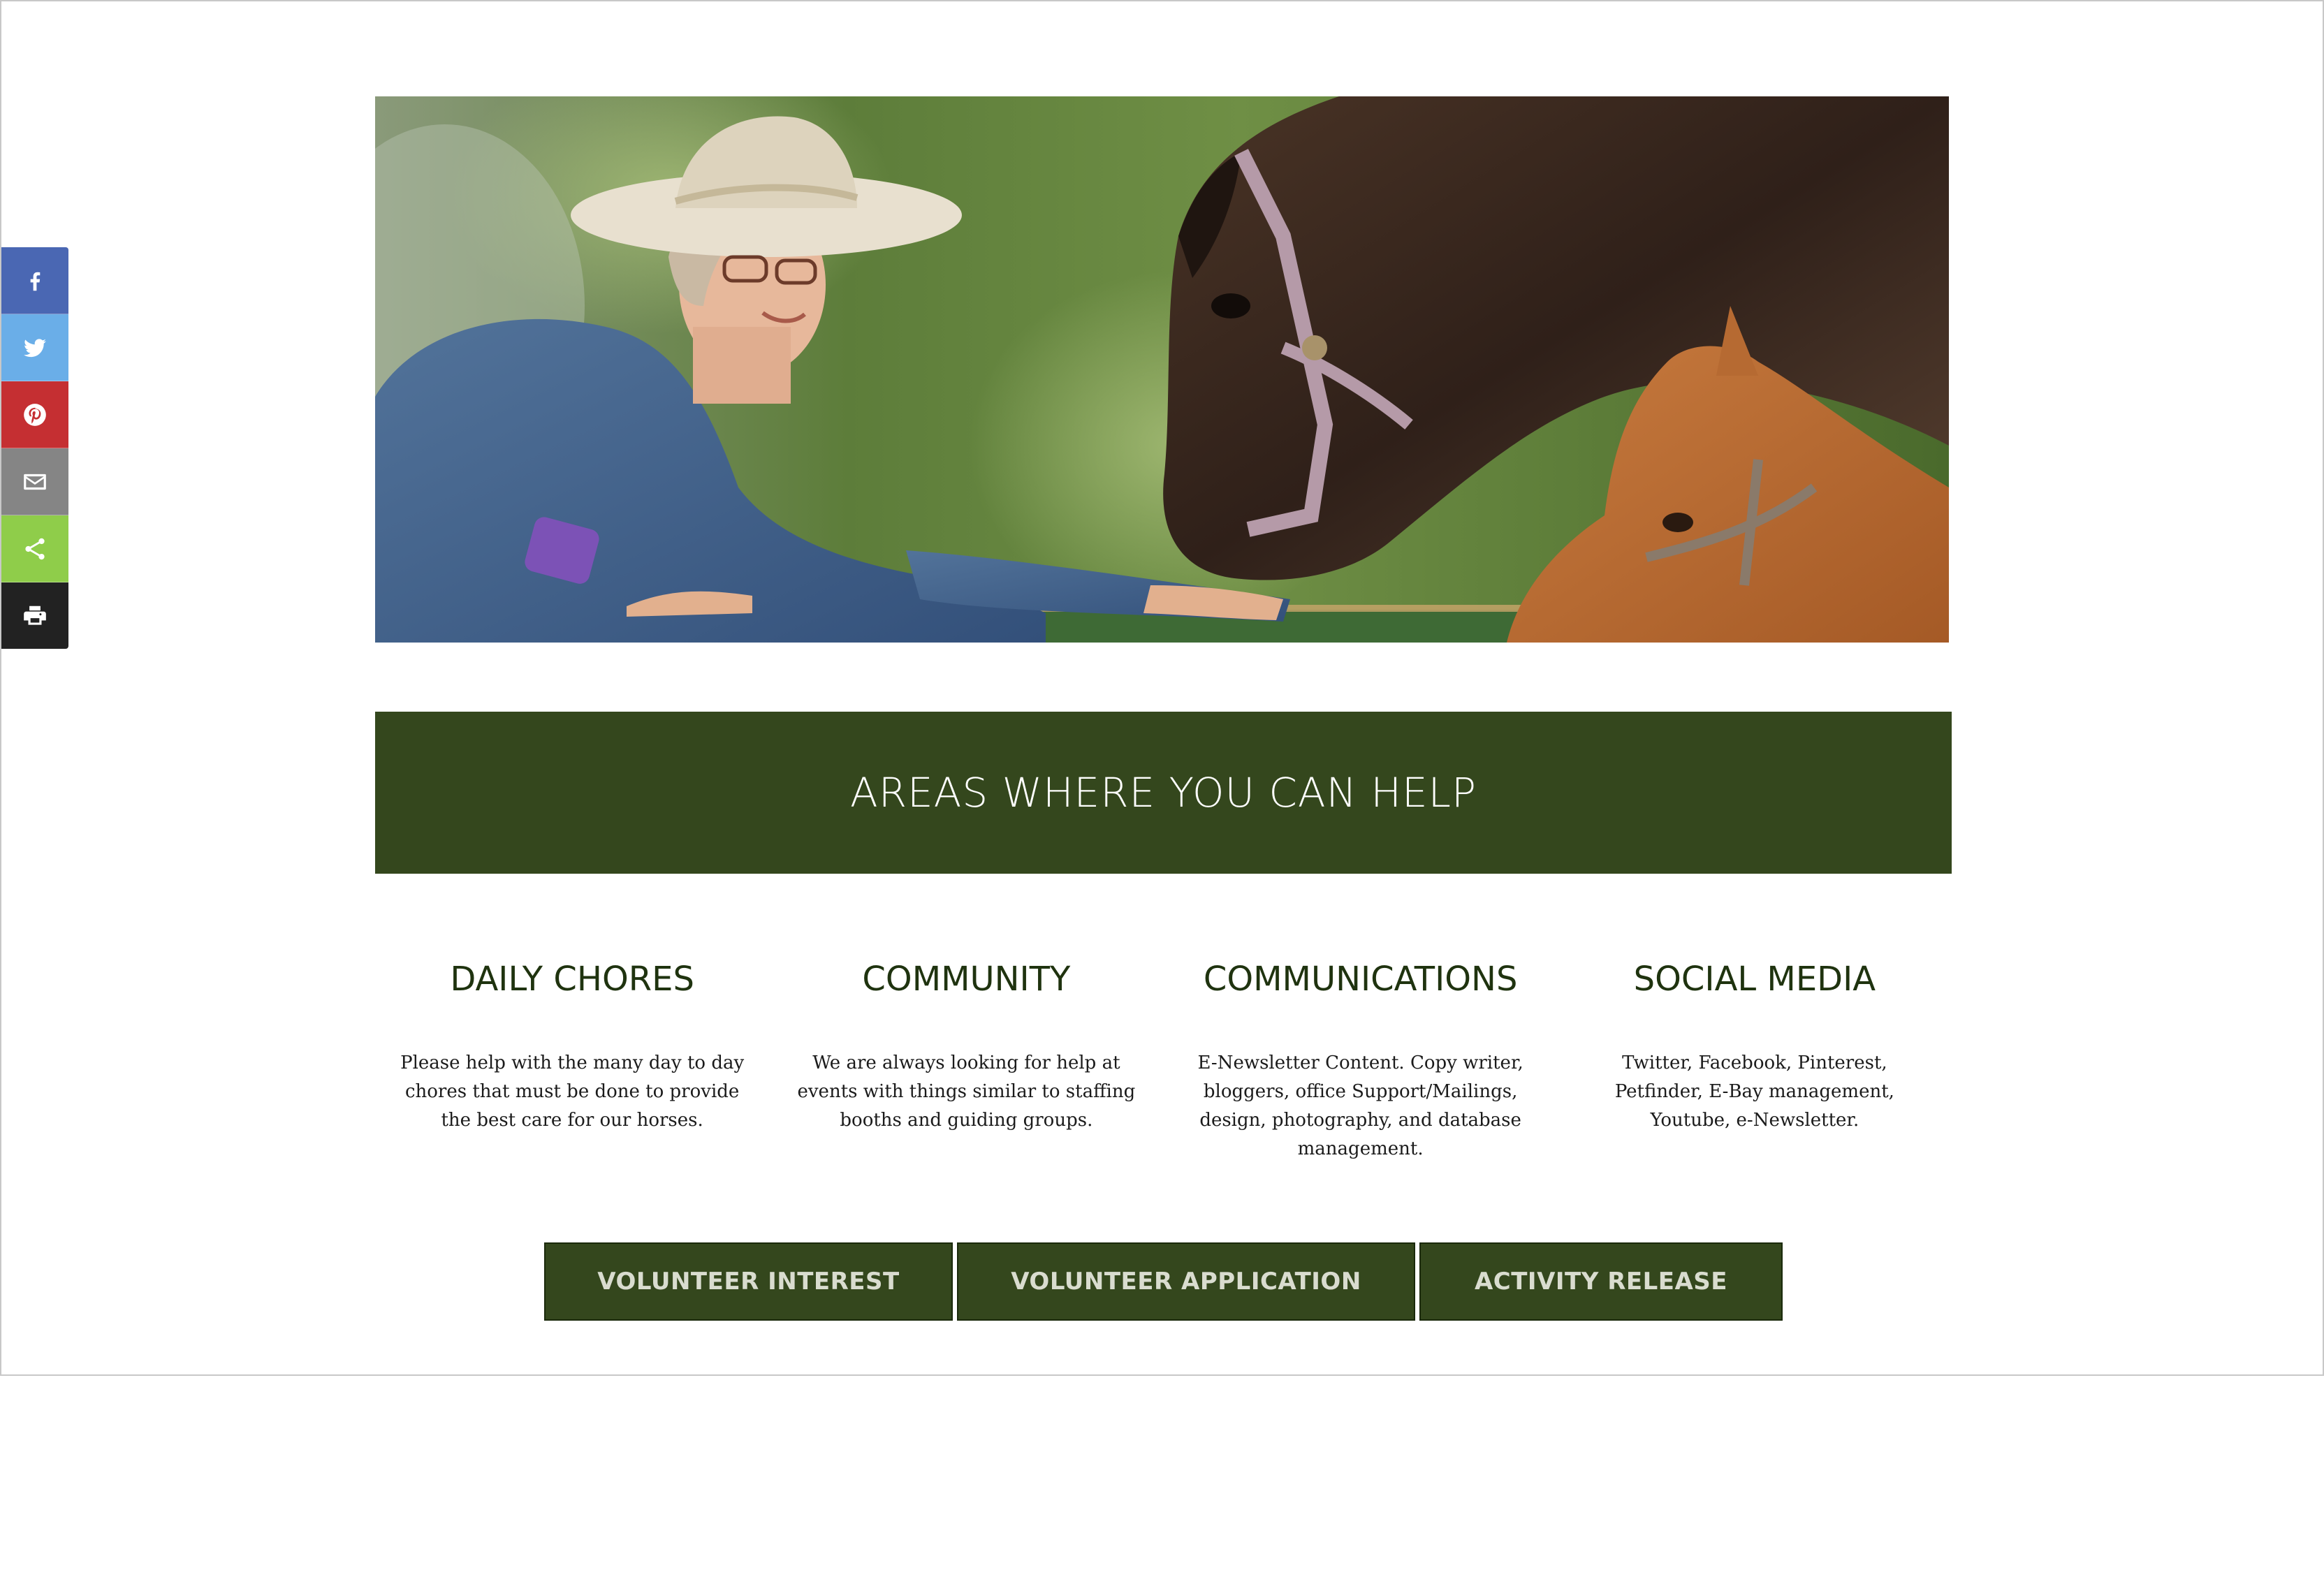 Image resolution: width=2324 pixels, height=1570 pixels. I want to click on areas-heading-band: AREAS WHERE YOU CAN HELP, so click(1163, 793).